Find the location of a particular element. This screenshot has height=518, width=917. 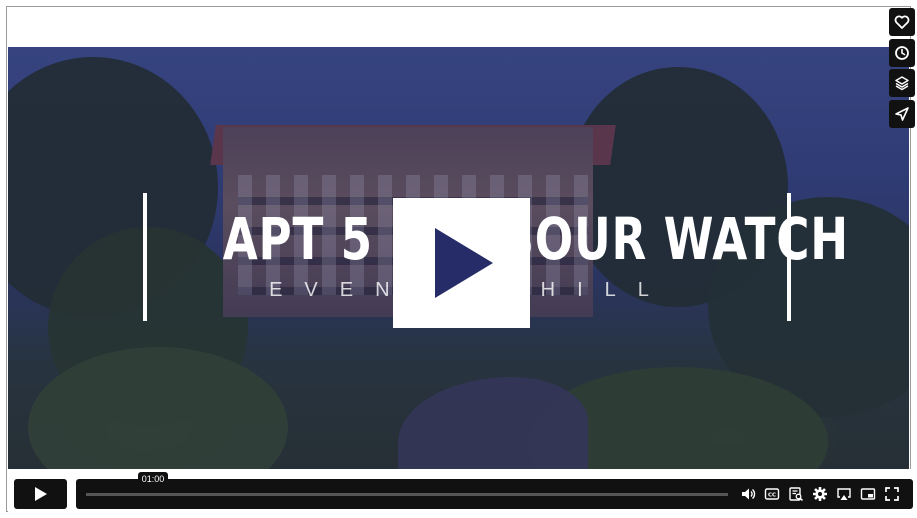

control-bar: 01:00 CC is located at coordinates (460, 490).